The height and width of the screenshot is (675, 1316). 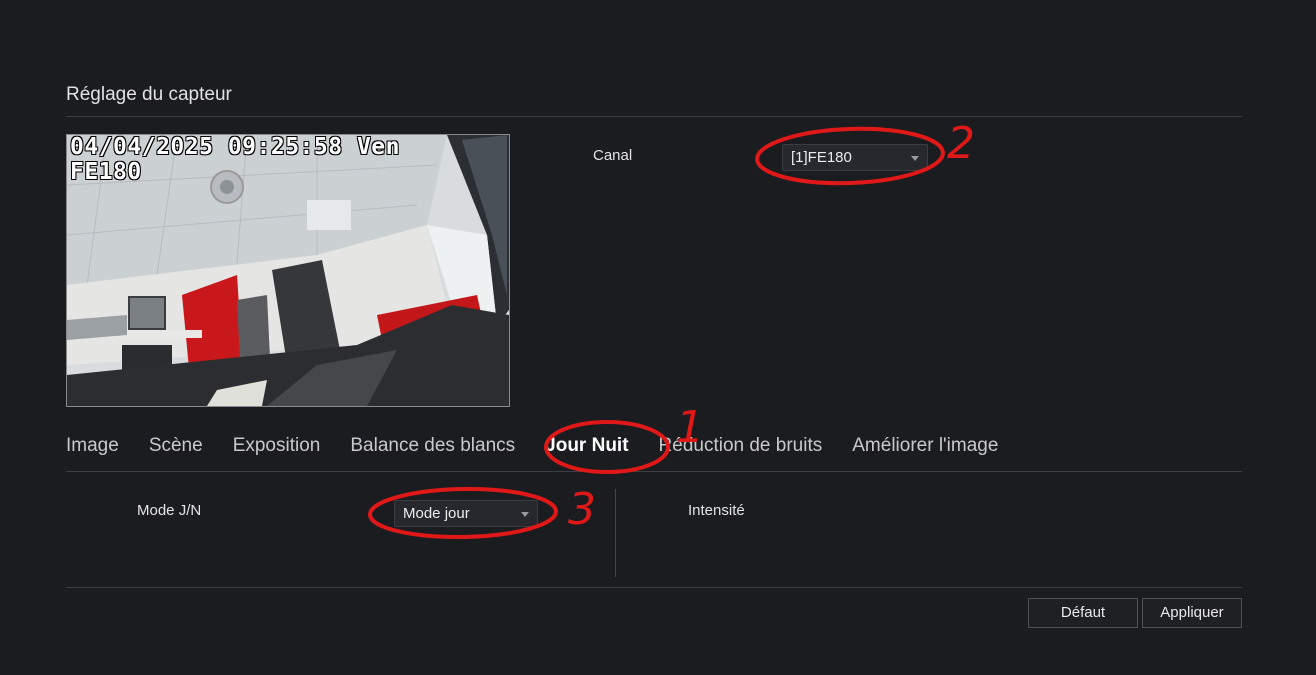 I want to click on osd-camera-name: FE180, so click(x=106, y=172).